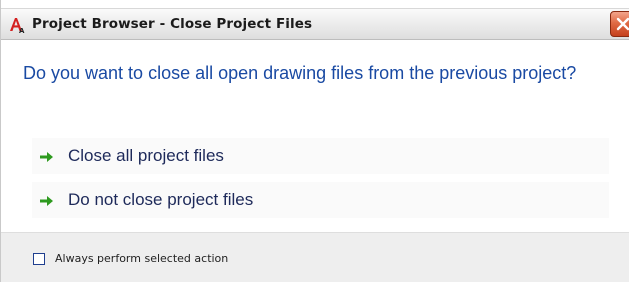  I want to click on always-perform-checkbox, so click(39, 259).